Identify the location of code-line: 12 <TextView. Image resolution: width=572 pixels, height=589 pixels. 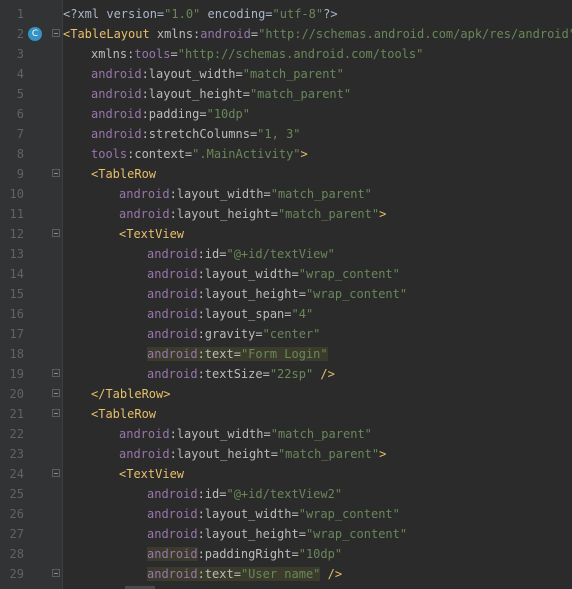
(286, 234).